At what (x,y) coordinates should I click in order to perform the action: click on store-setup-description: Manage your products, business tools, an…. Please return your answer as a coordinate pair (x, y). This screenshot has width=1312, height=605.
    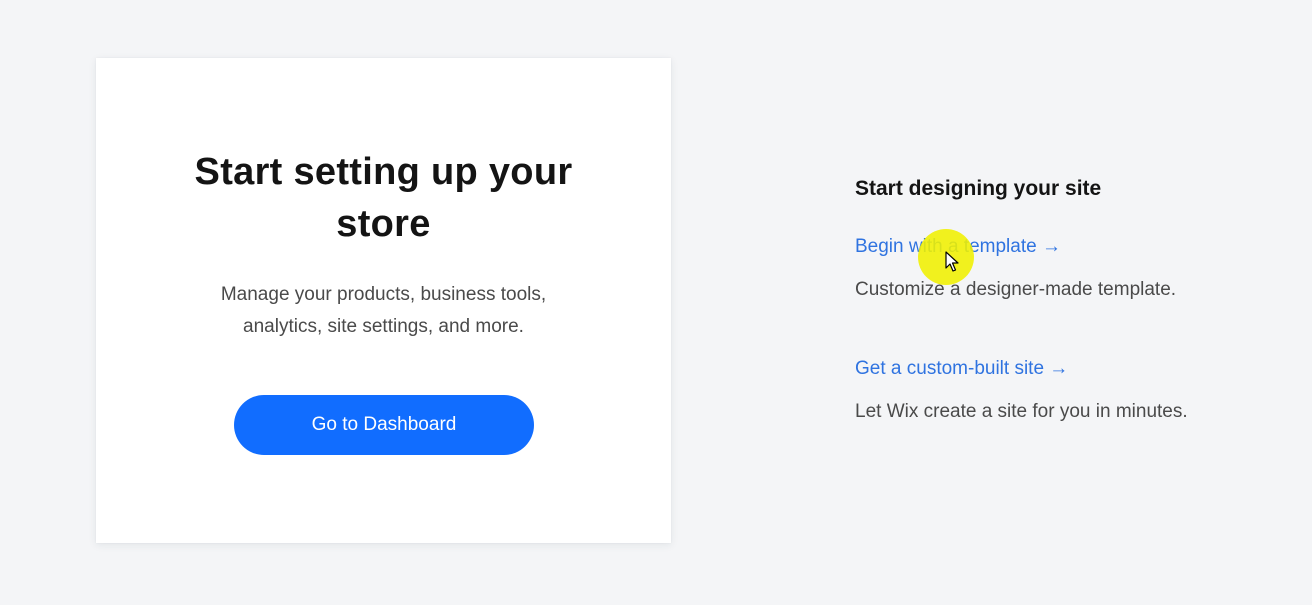
    Looking at the image, I should click on (383, 310).